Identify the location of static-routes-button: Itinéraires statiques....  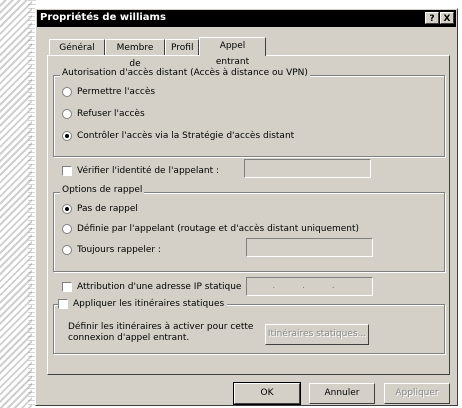
(317, 334).